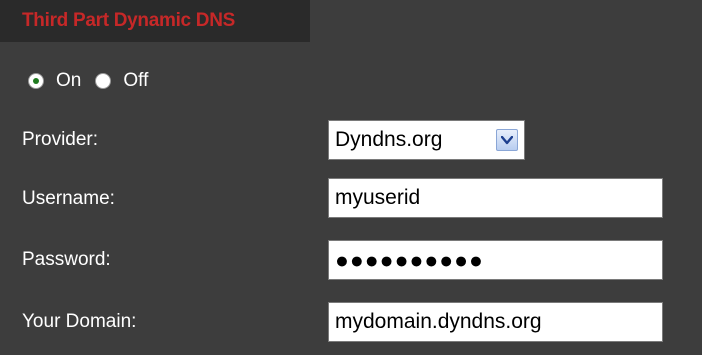 This screenshot has height=355, width=702. What do you see at coordinates (66, 259) in the screenshot?
I see `password-label: Password:` at bounding box center [66, 259].